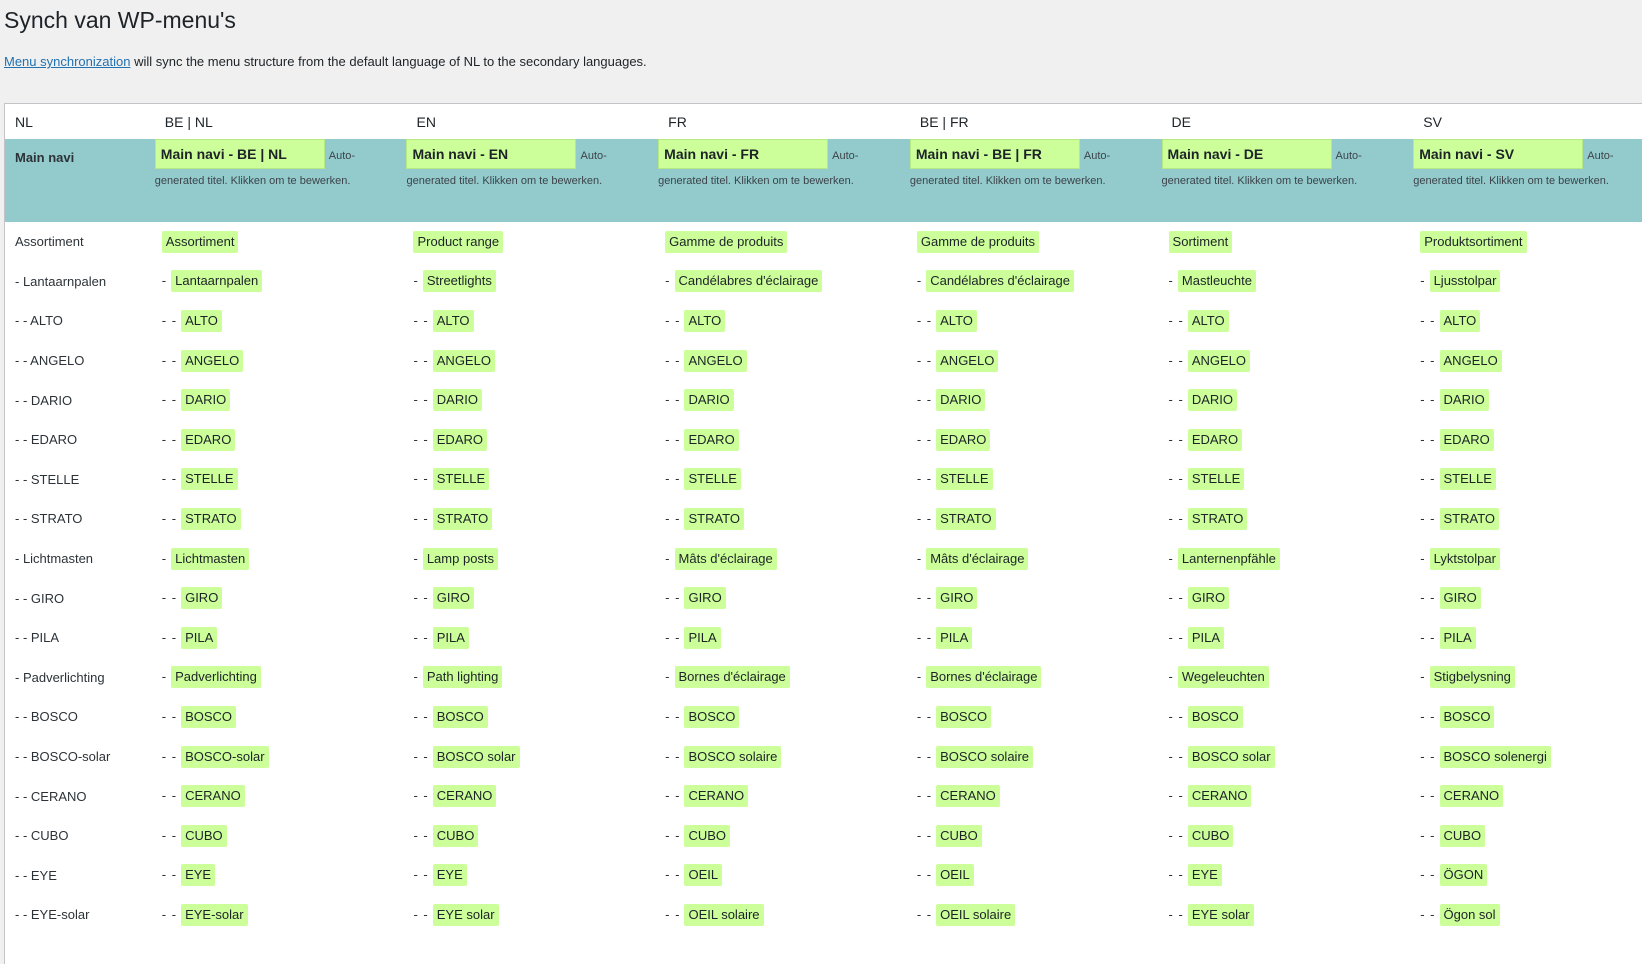  What do you see at coordinates (50, 361) in the screenshot?
I see `source-menu-item: - - ANGELO` at bounding box center [50, 361].